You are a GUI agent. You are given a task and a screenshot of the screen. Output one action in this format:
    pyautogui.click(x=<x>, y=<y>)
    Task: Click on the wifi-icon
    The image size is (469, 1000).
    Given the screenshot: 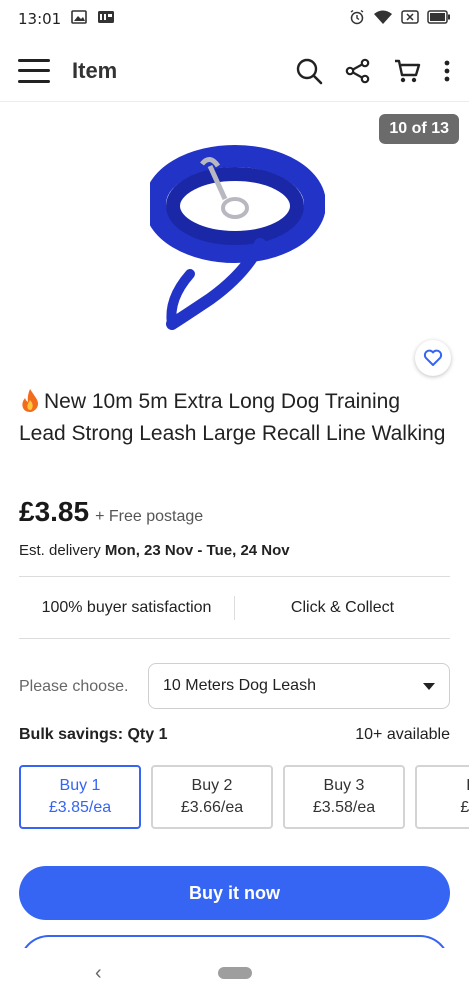 What is the action you would take?
    pyautogui.click(x=383, y=19)
    